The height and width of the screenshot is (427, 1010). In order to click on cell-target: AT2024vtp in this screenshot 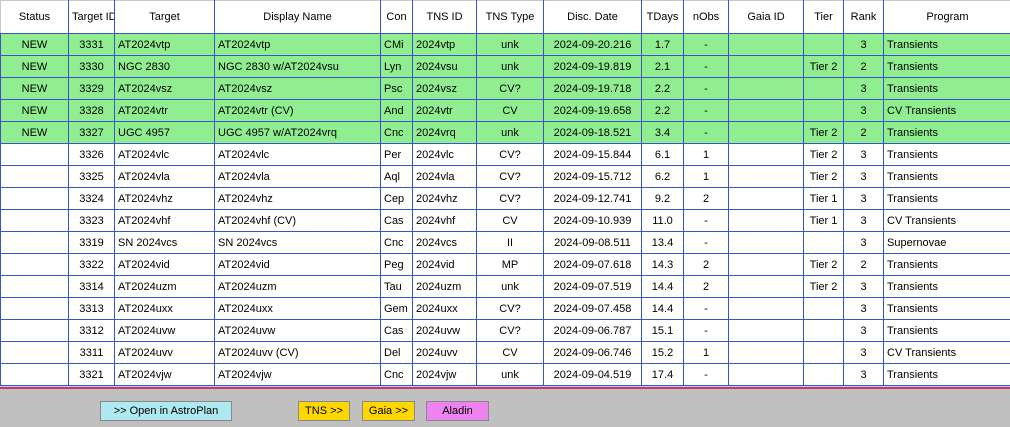, I will do `click(164, 44)`.